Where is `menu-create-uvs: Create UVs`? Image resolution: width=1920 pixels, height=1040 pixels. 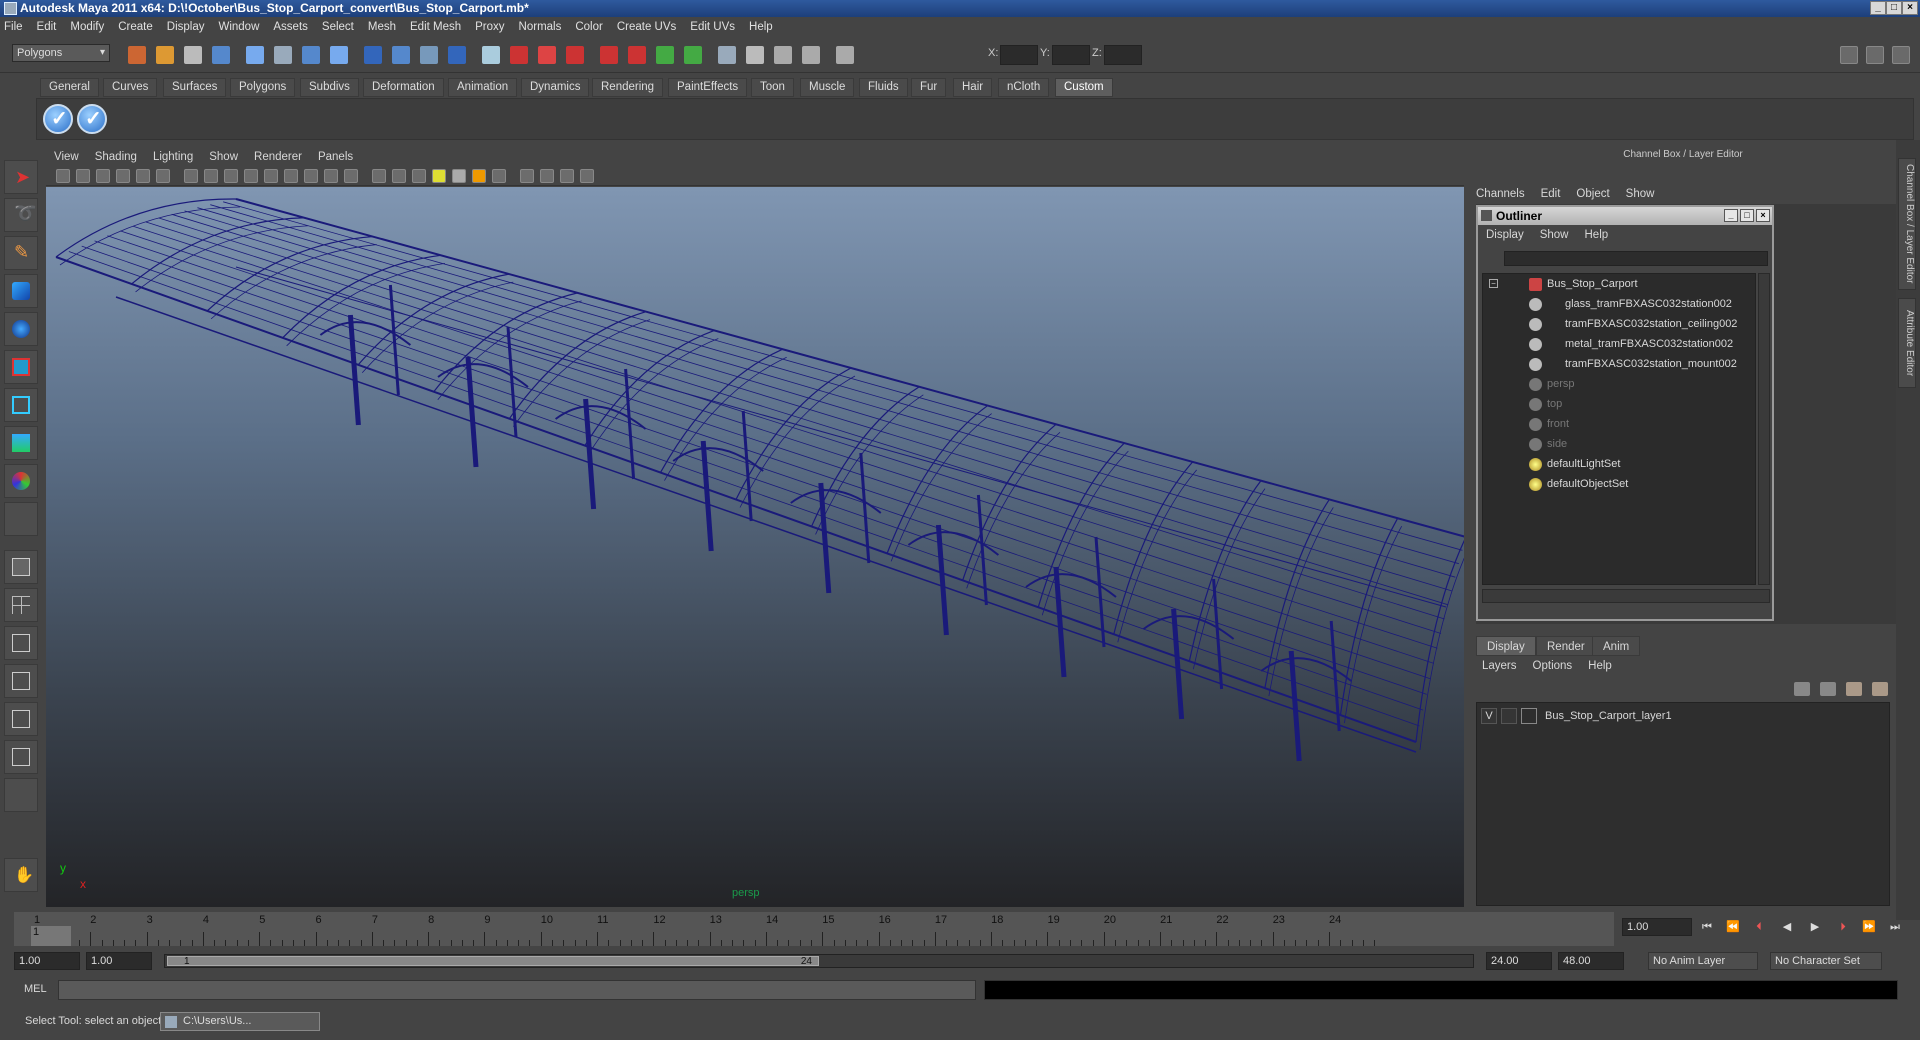
menu-create-uvs: Create UVs is located at coordinates (646, 27).